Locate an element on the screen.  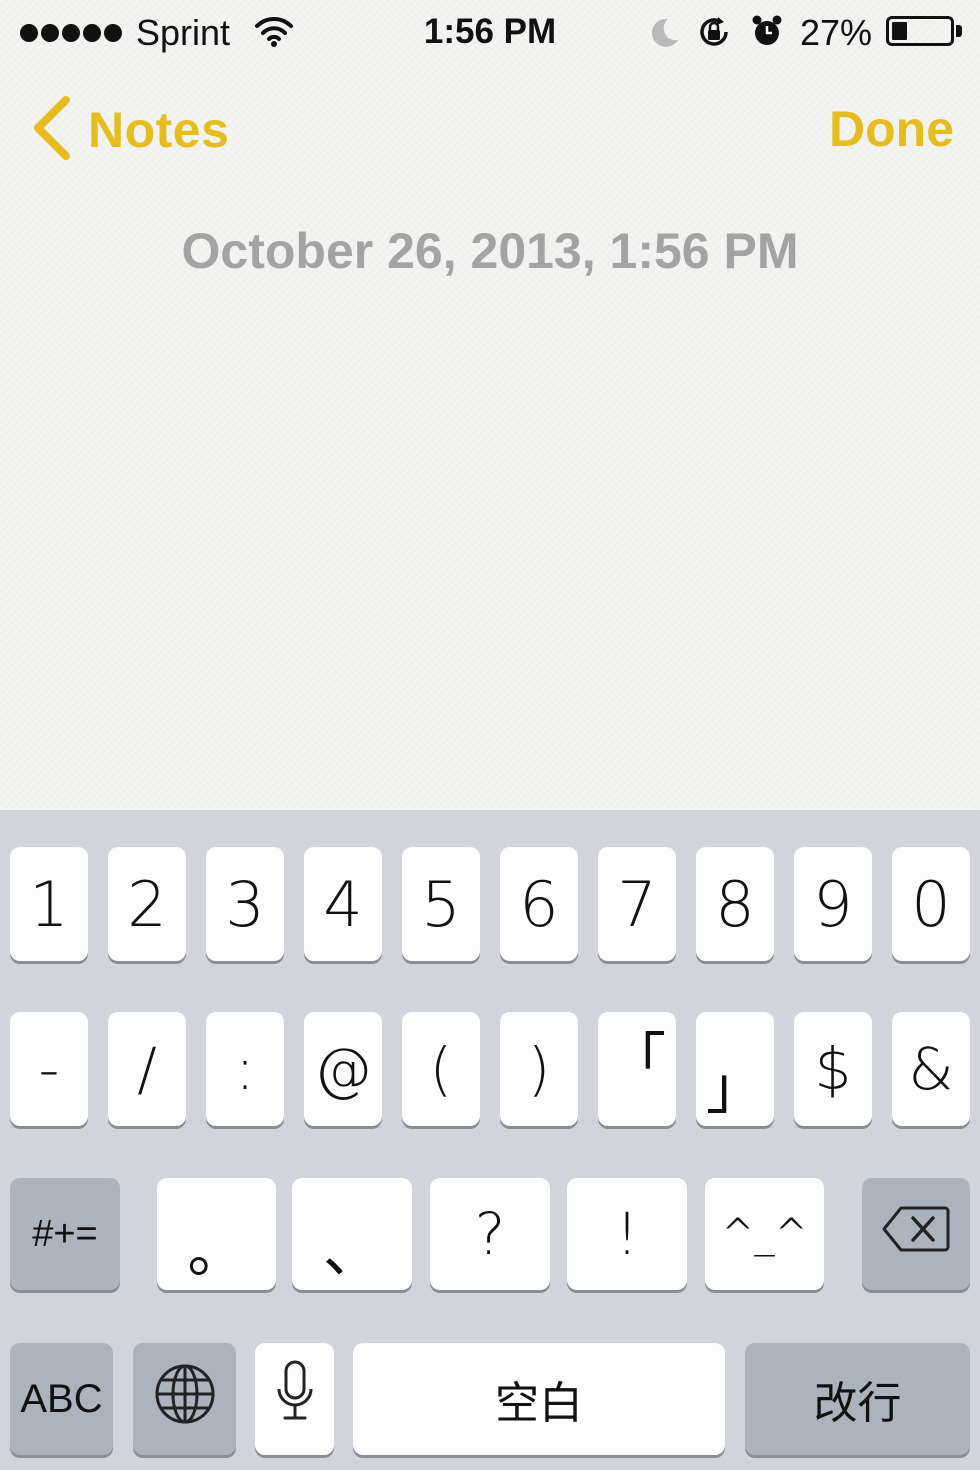
symbol-key-6: ) is located at coordinates (539, 1069).